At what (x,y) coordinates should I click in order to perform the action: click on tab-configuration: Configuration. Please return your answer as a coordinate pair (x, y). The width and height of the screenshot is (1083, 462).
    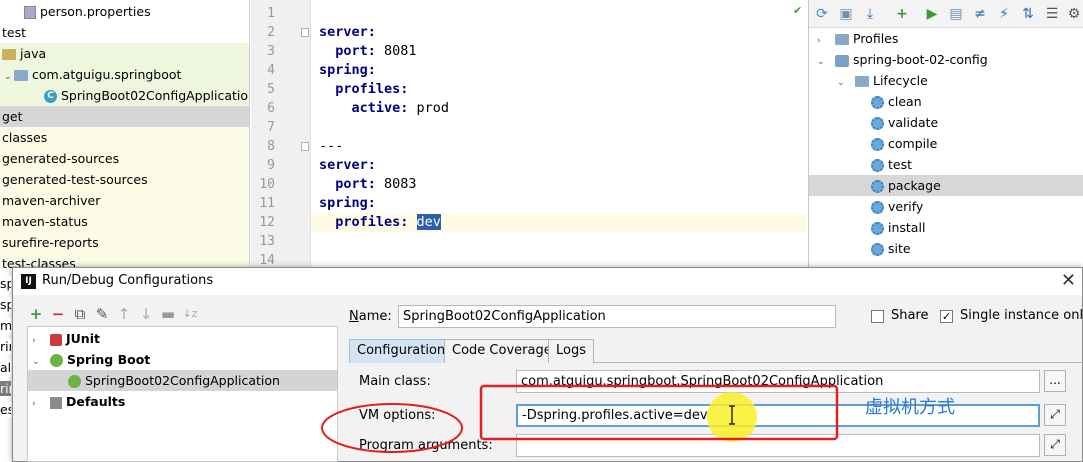
    Looking at the image, I should click on (401, 351).